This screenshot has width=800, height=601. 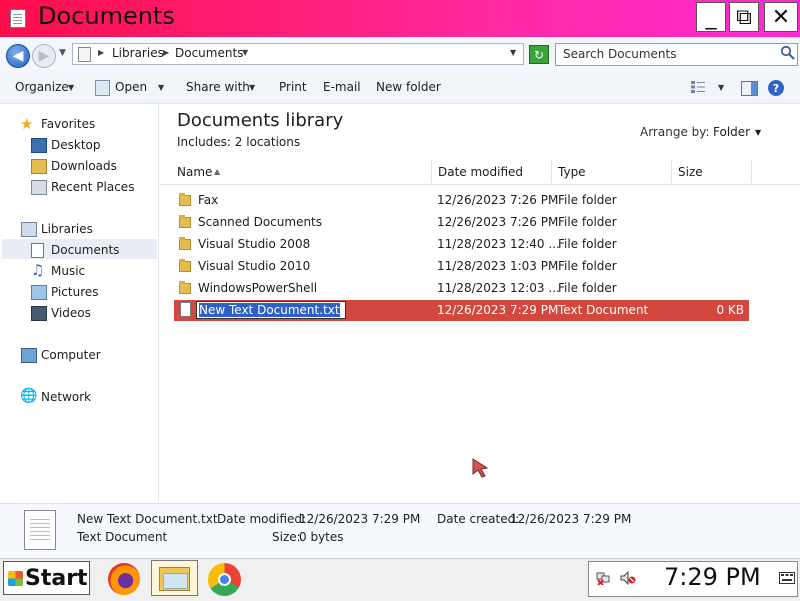 I want to click on network-icon: 🌐, so click(x=29, y=396).